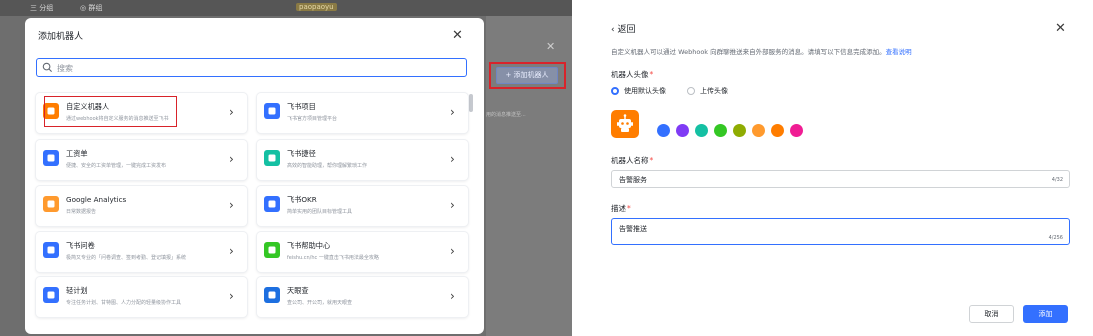 Image resolution: width=1093 pixels, height=336 pixels. What do you see at coordinates (124, 303) in the screenshot?
I see `app-description: 专注任务计划、甘特图、人力分配的轻量级协作工具` at bounding box center [124, 303].